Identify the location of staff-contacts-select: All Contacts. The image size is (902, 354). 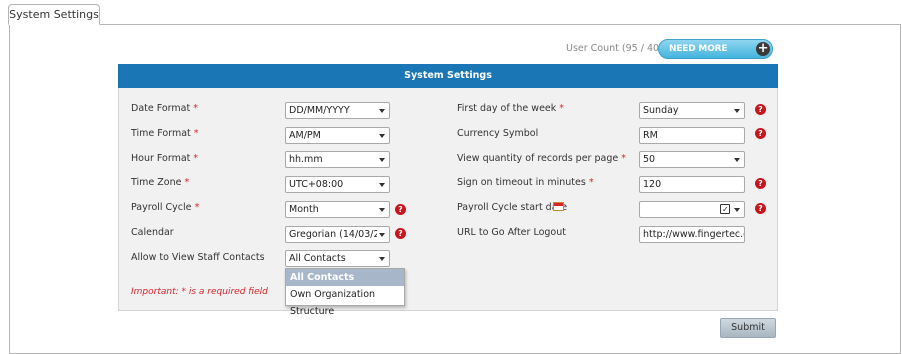
(337, 258).